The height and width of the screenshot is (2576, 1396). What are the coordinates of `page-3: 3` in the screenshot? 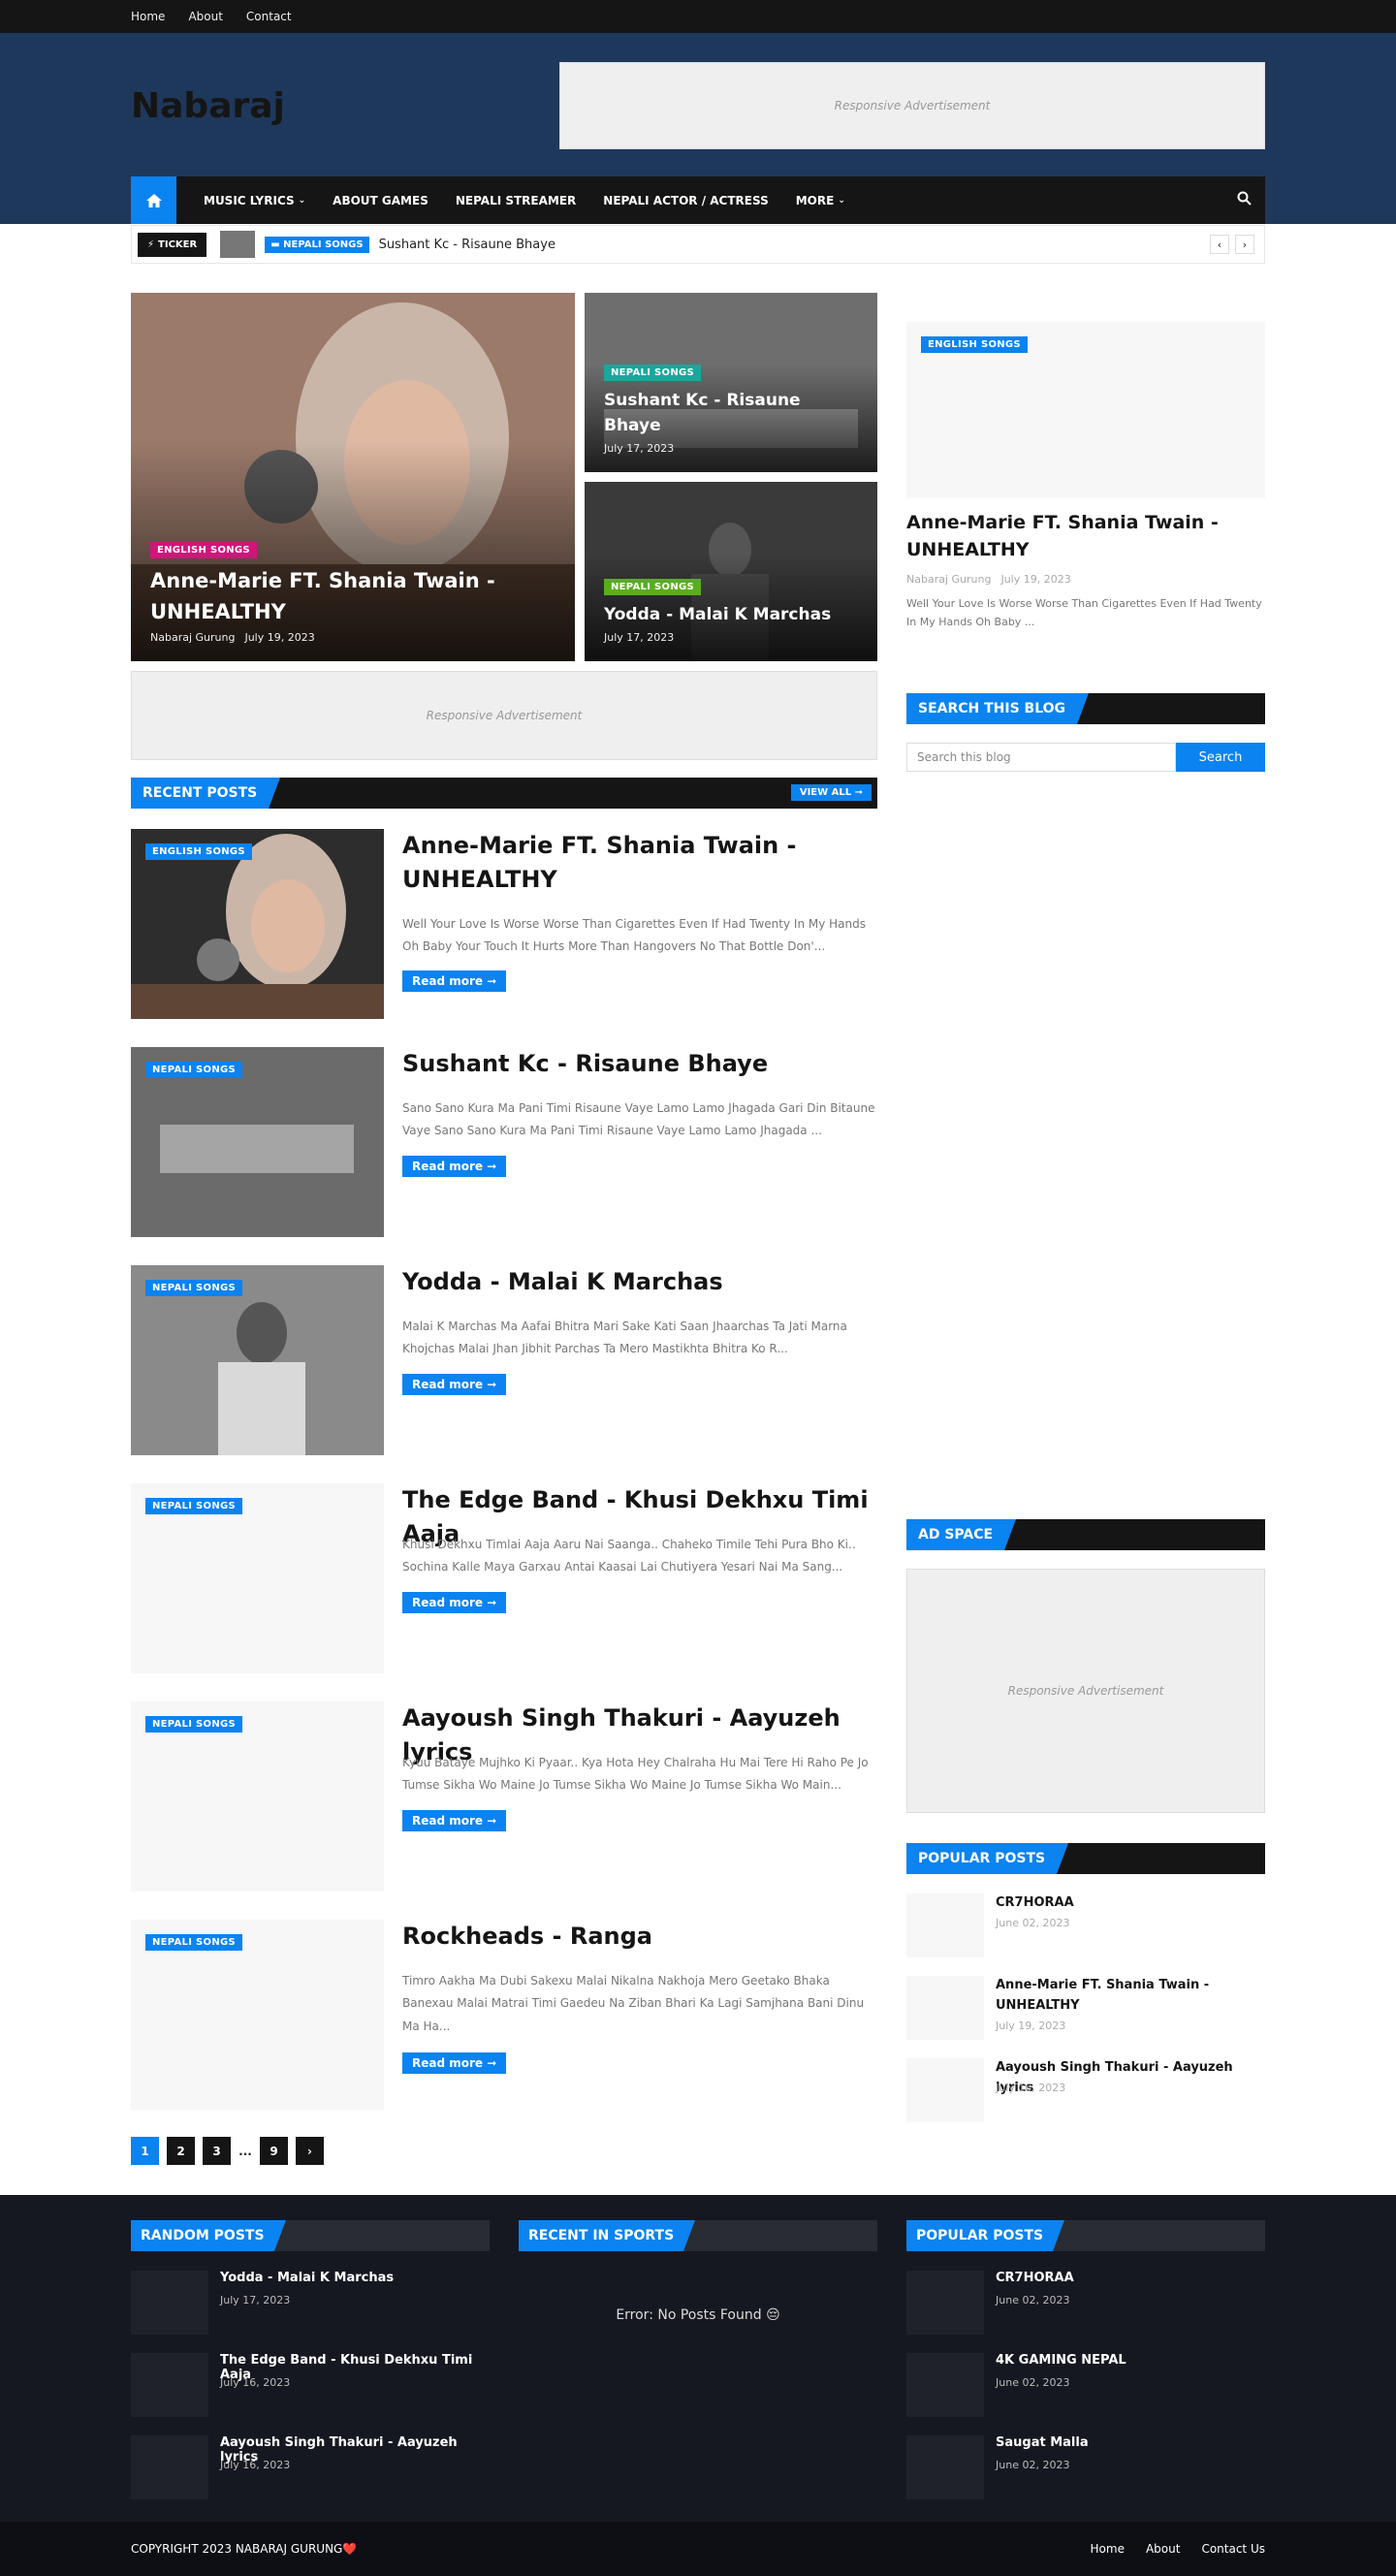 It's located at (217, 2151).